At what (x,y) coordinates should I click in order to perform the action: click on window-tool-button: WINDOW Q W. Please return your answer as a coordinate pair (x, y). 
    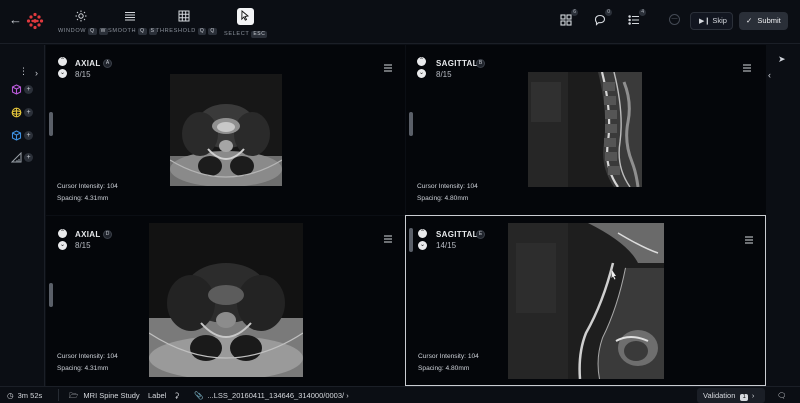
    Looking at the image, I should click on (83, 23).